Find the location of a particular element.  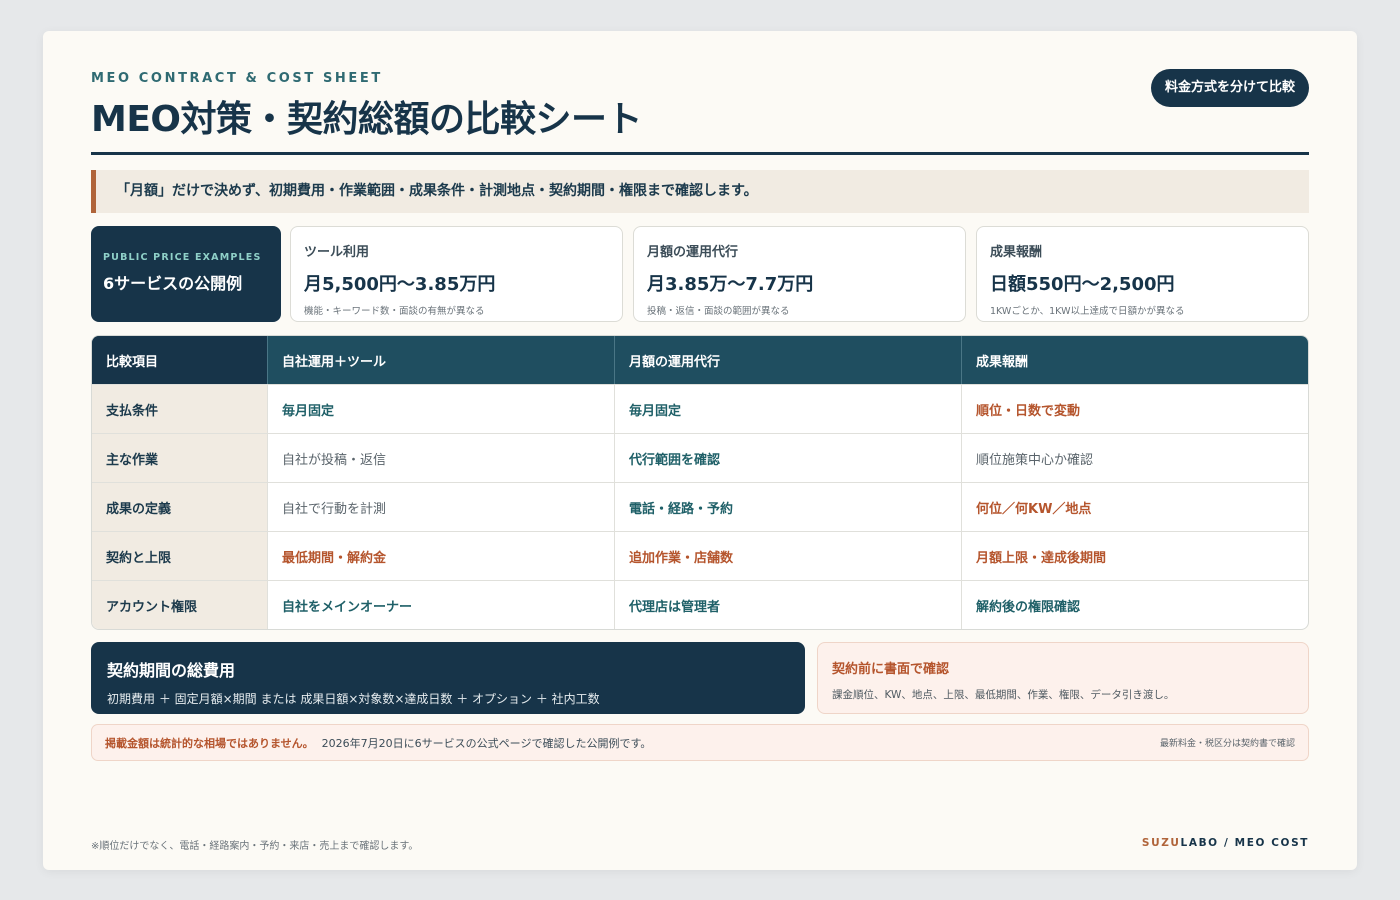

table-cell: 電話・経路・予約 is located at coordinates (787, 507).